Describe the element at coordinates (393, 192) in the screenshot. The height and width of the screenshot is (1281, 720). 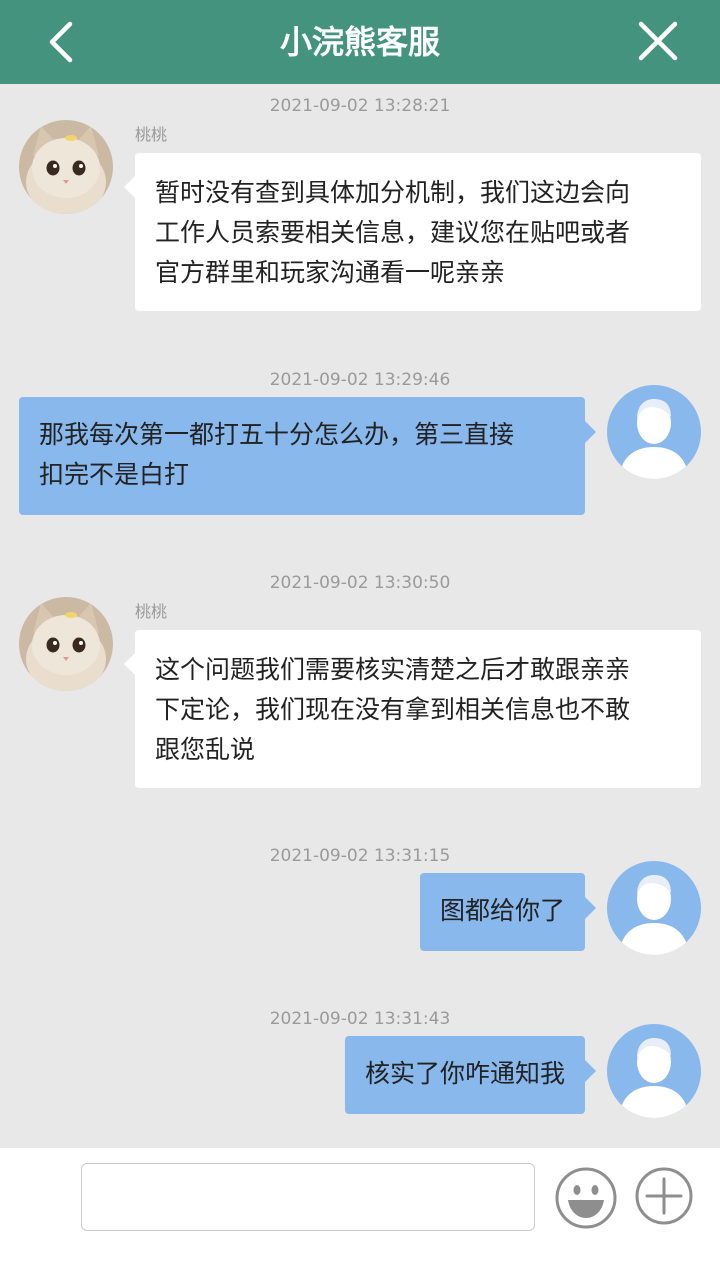
I see `message-text-line: 暂时没有查到具体加分机制，我们这边会向` at that location.